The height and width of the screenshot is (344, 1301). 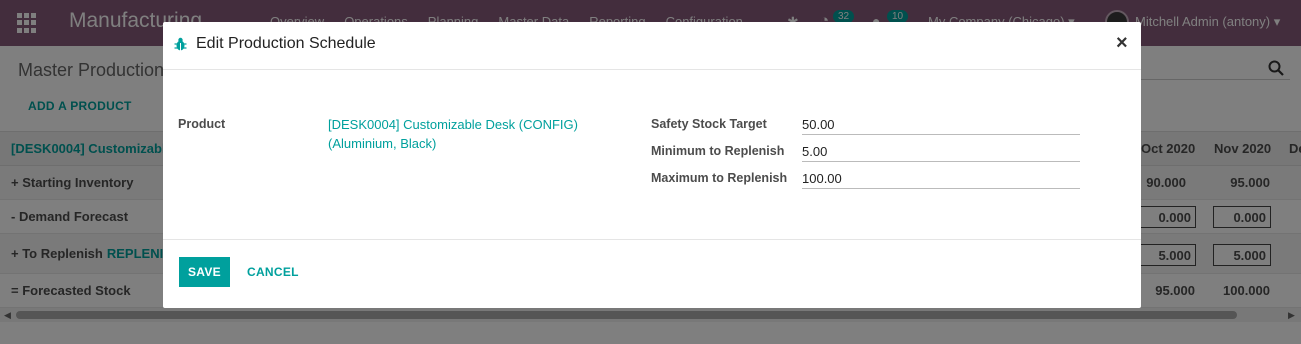 I want to click on safety-stock-field: 50.00, so click(x=941, y=125).